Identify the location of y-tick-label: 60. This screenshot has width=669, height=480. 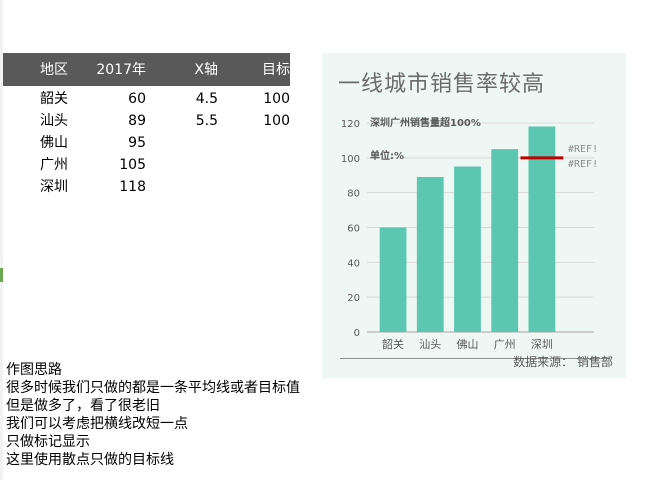
(353, 229).